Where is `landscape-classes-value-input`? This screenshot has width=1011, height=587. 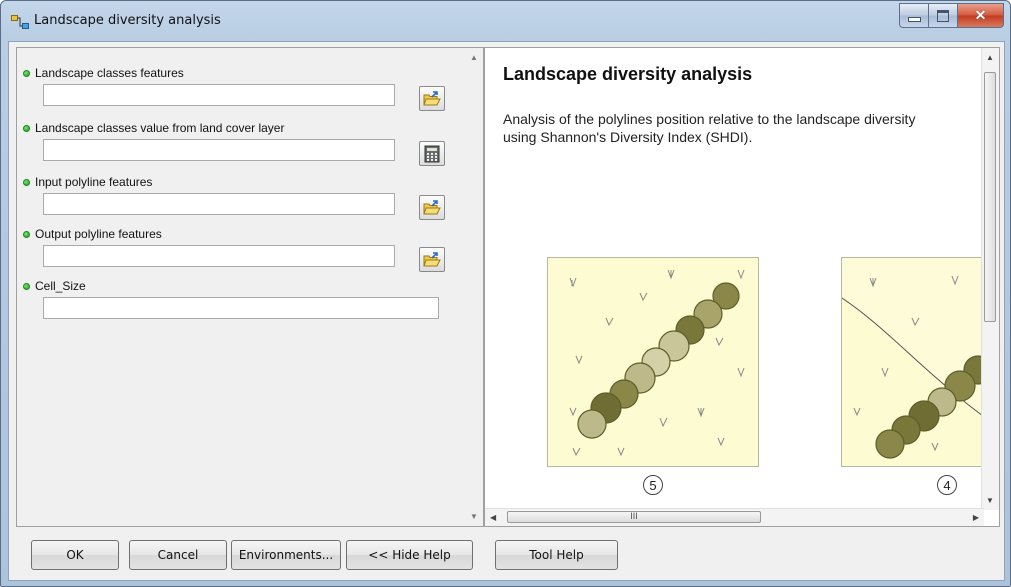 landscape-classes-value-input is located at coordinates (219, 150).